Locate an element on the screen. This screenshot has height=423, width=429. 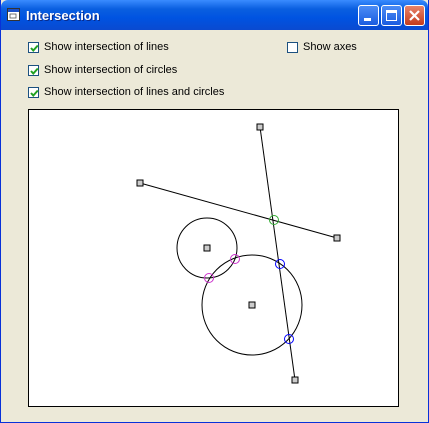
title-bar: Intersection is located at coordinates (214, 15).